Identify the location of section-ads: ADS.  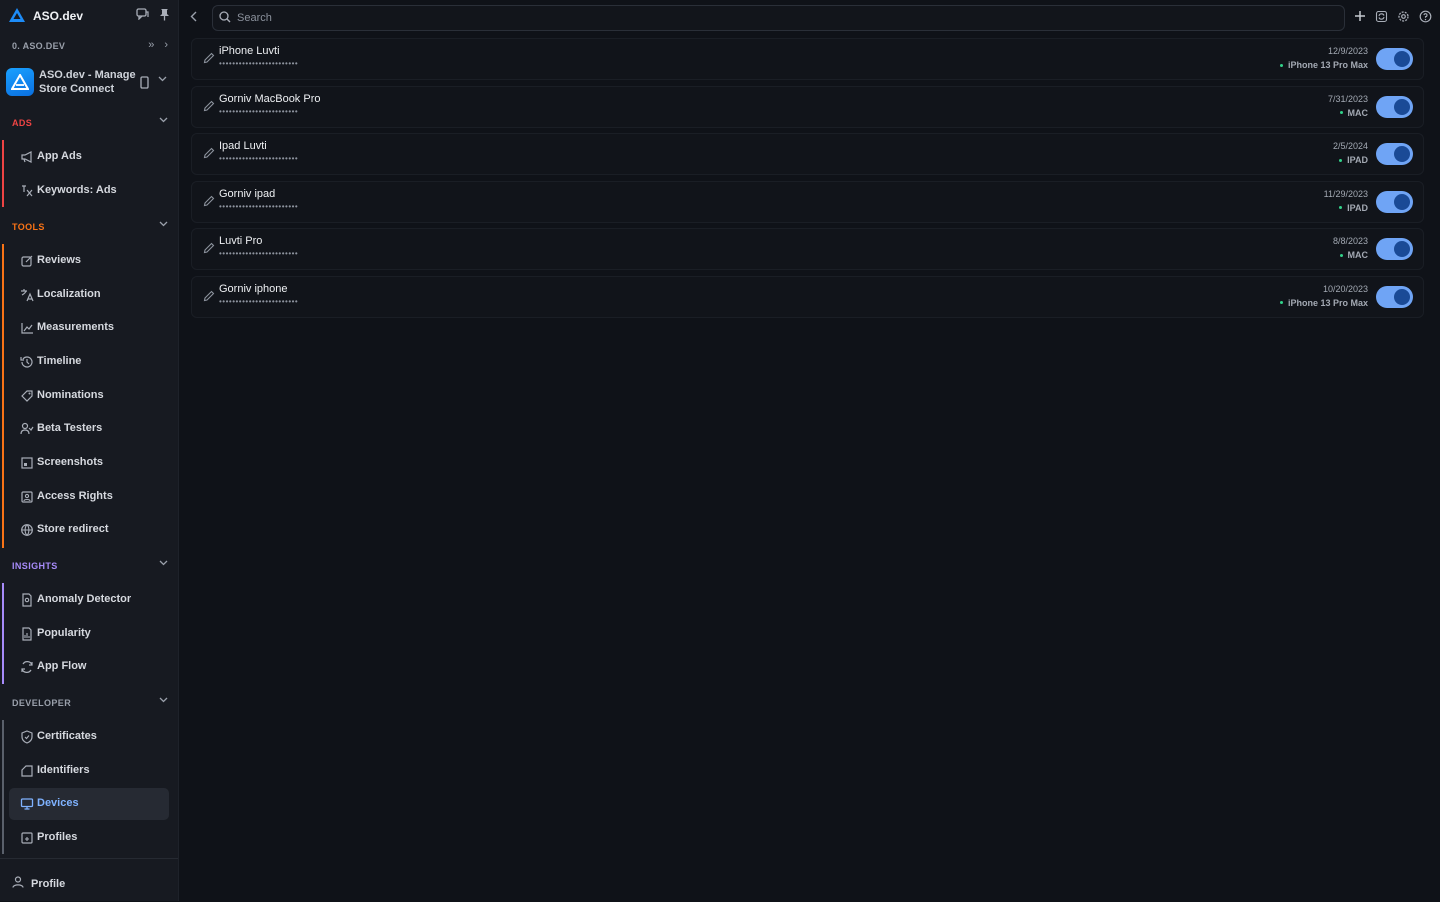
(89, 124).